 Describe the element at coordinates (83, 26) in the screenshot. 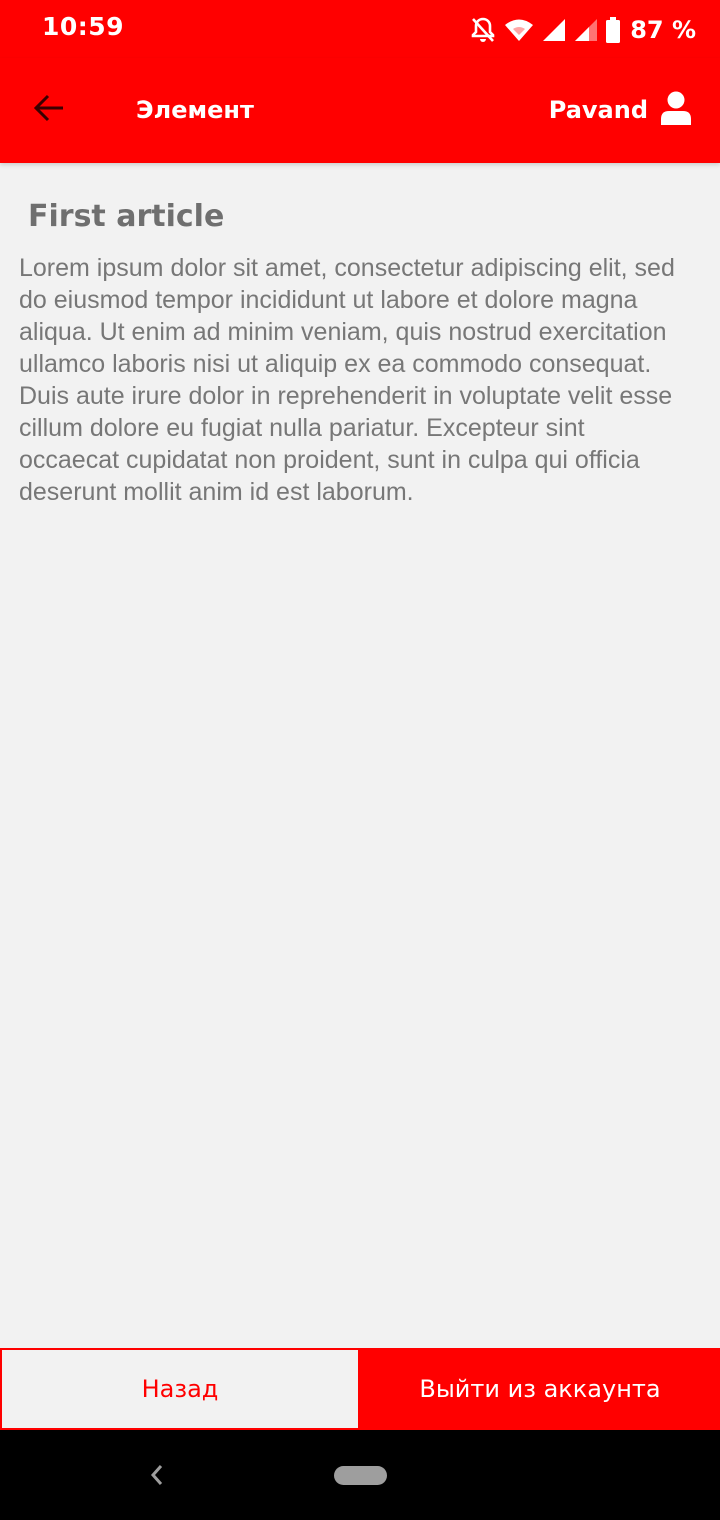

I see `status-time: 10:59` at that location.